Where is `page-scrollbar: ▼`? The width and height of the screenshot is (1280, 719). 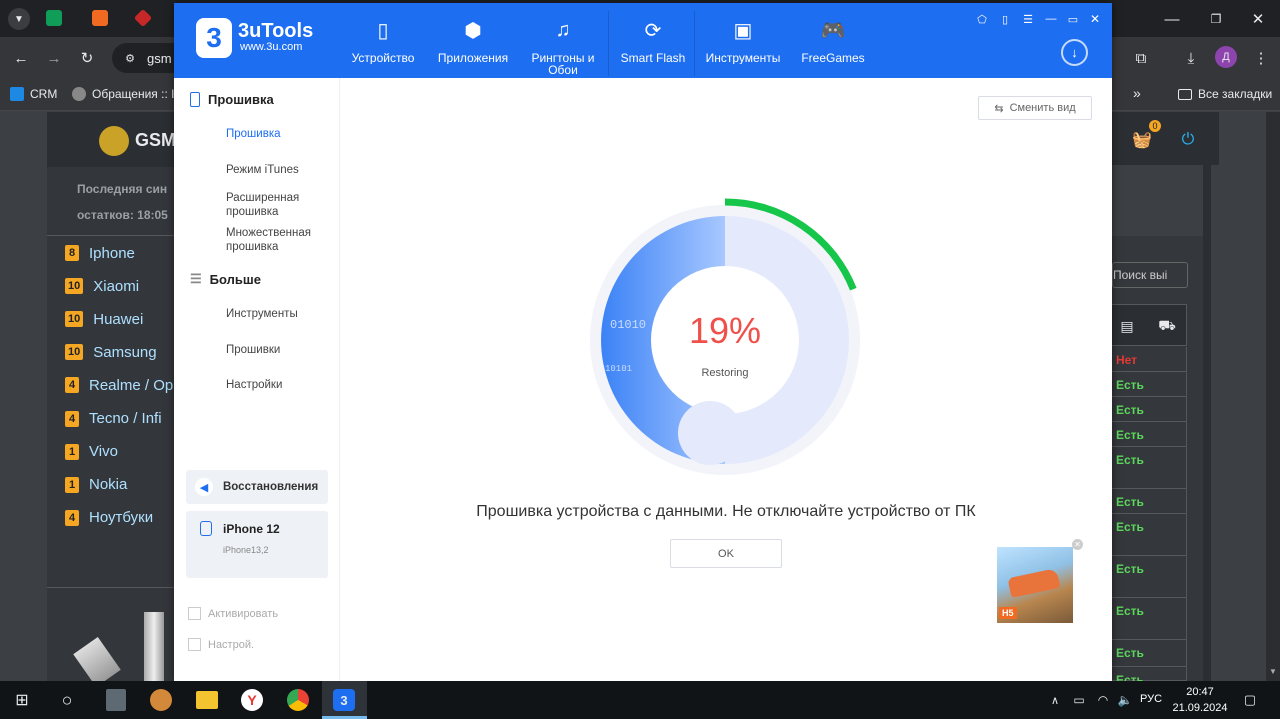
page-scrollbar: ▼ is located at coordinates (1273, 397).